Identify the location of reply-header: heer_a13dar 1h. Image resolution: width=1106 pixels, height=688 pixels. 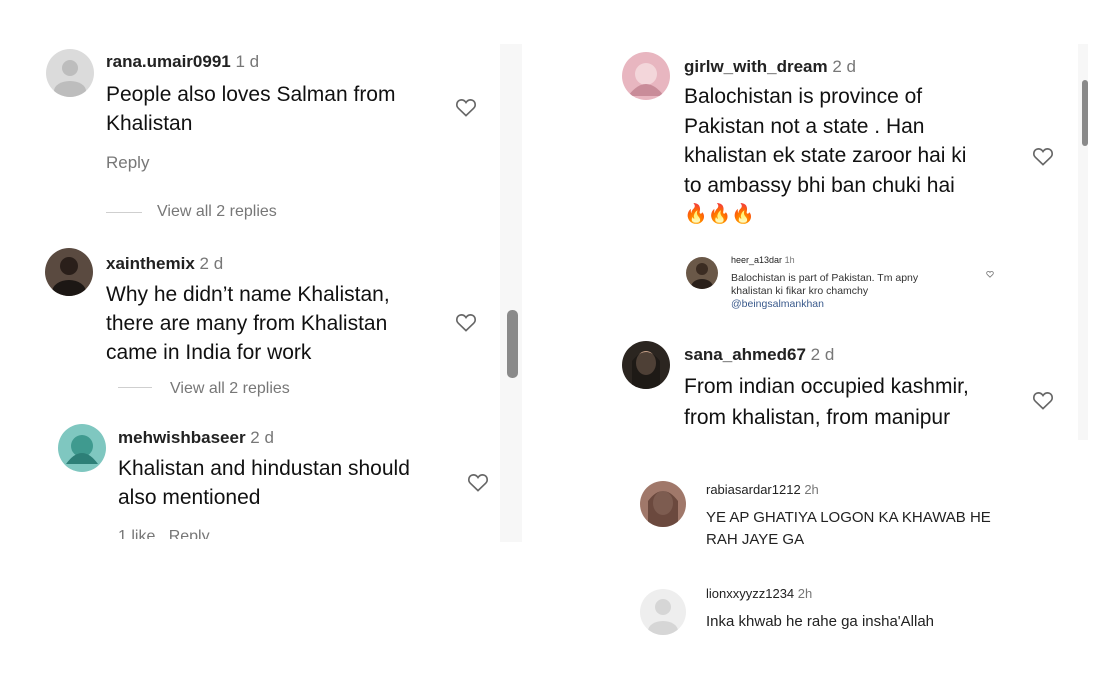
(763, 260).